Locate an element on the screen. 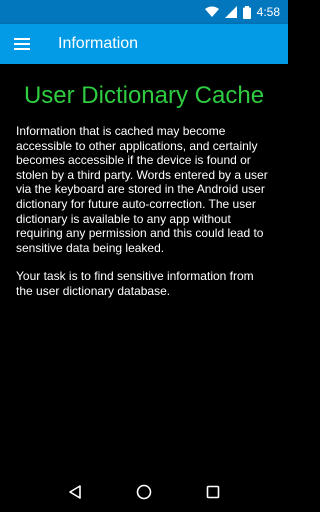 The height and width of the screenshot is (512, 320). battery-icon is located at coordinates (246, 12).